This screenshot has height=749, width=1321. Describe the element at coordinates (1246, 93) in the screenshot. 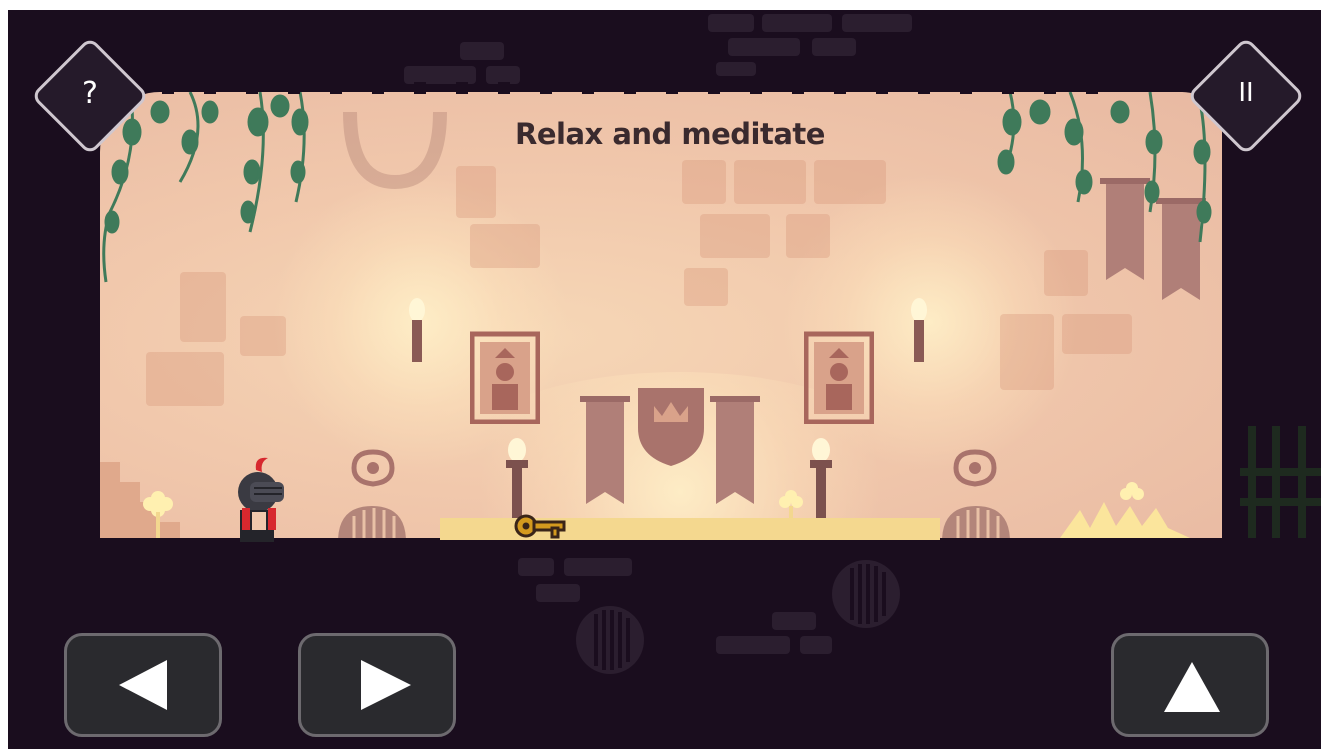

I see `pause-label: II` at that location.